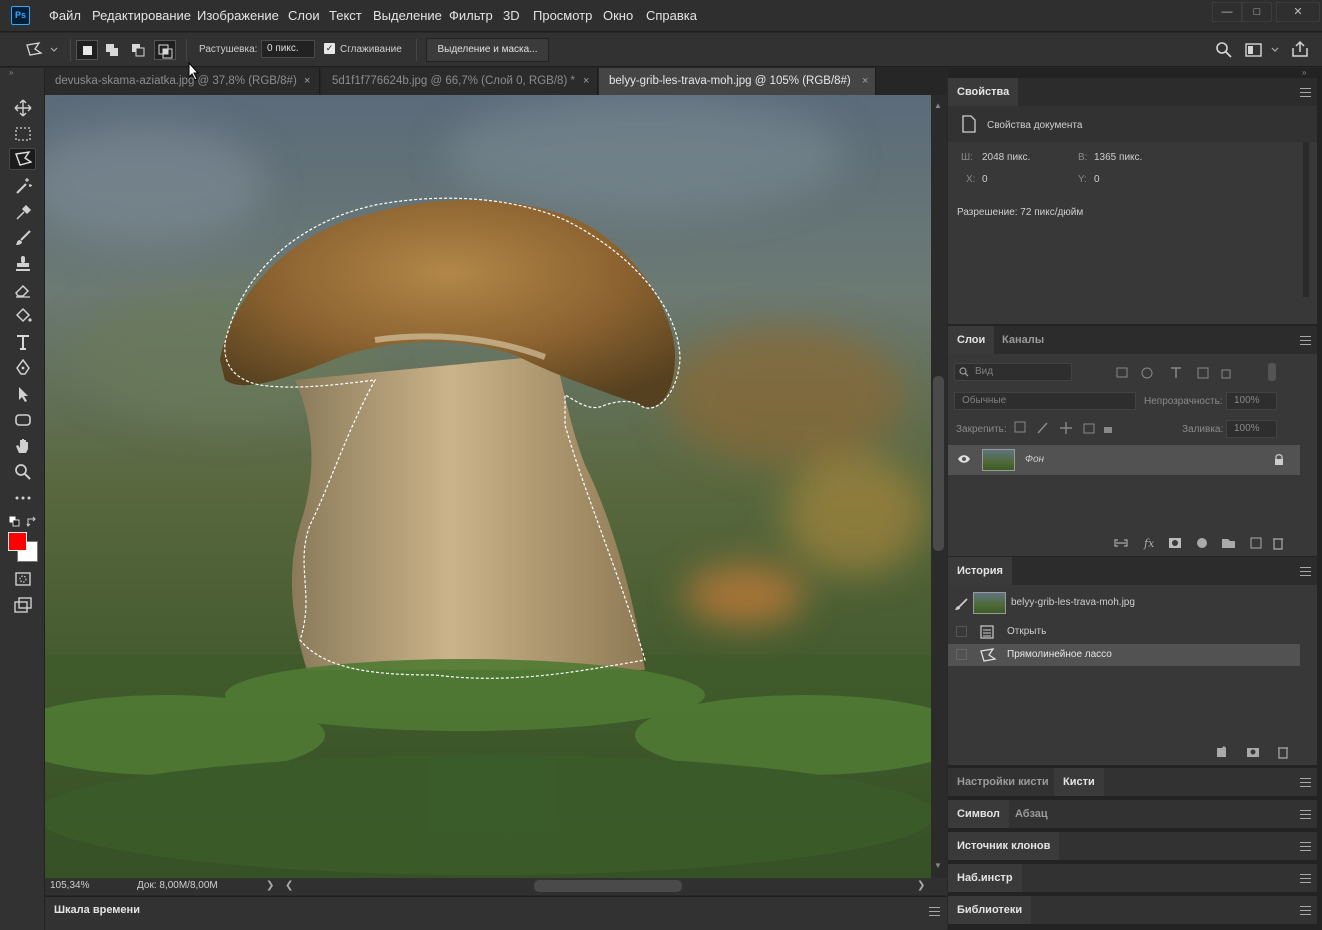 This screenshot has height=930, width=1322. Describe the element at coordinates (270, 885) in the screenshot. I see `status-menu-icon: ❯` at that location.